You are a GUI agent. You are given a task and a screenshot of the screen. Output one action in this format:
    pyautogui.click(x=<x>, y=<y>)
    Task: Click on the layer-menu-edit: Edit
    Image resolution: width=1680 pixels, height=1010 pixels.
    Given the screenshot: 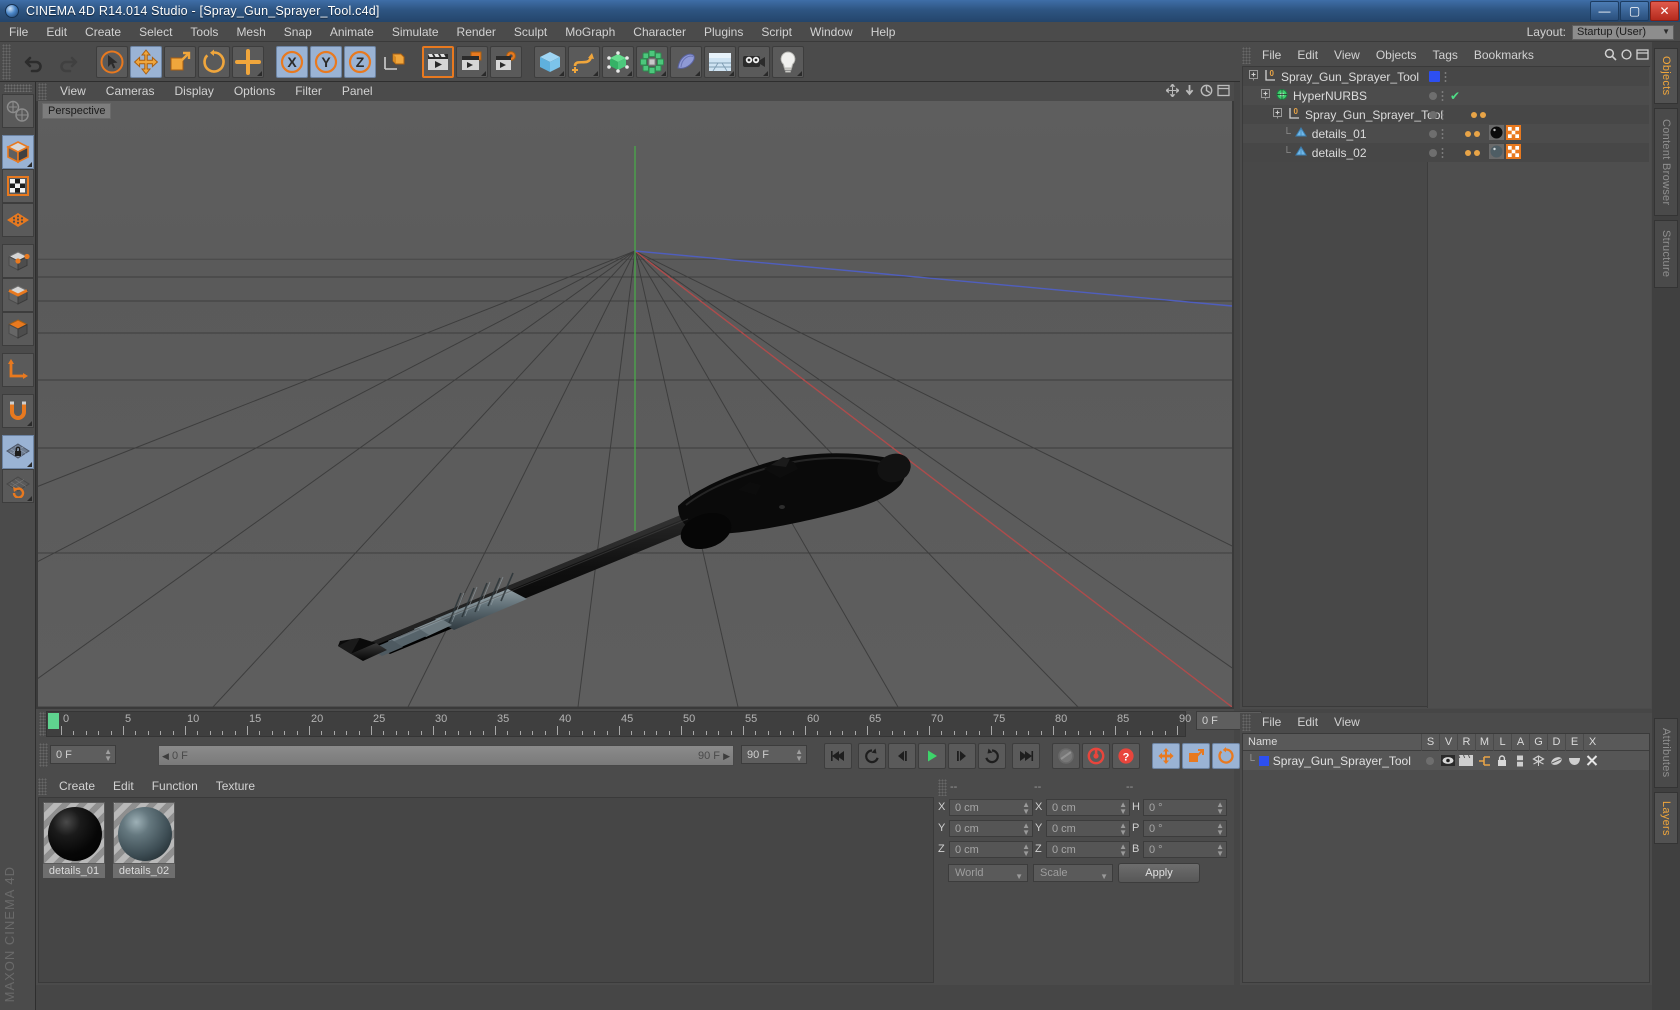 What is the action you would take?
    pyautogui.click(x=1307, y=722)
    